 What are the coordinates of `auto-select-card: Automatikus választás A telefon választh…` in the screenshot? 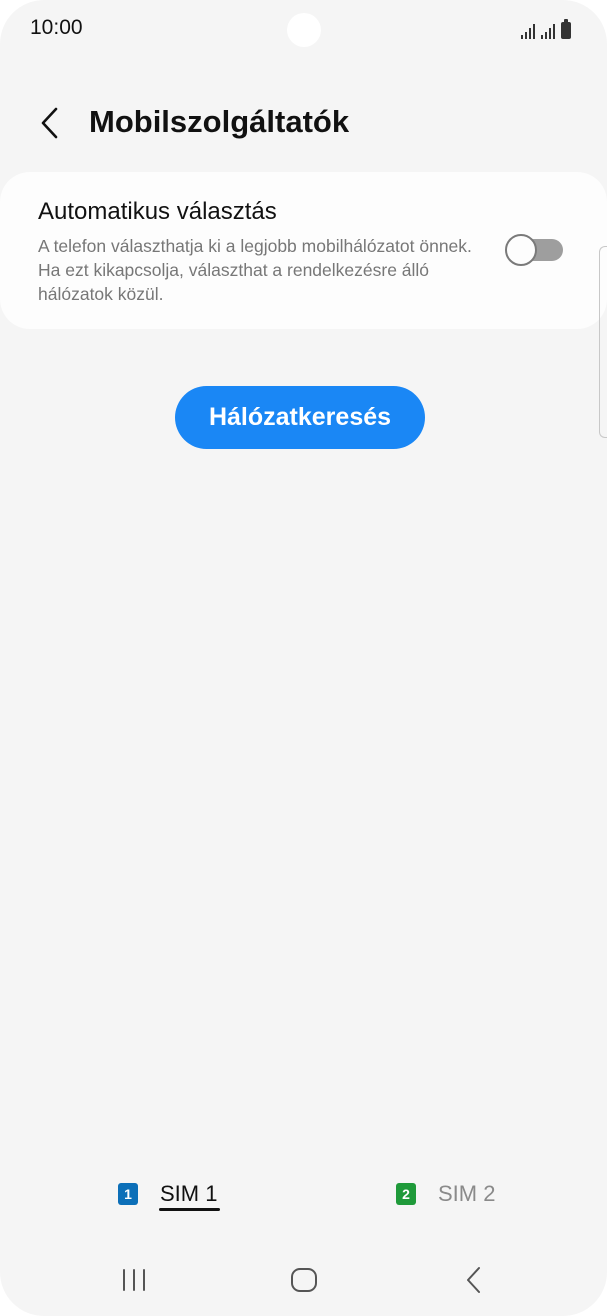 It's located at (303, 250).